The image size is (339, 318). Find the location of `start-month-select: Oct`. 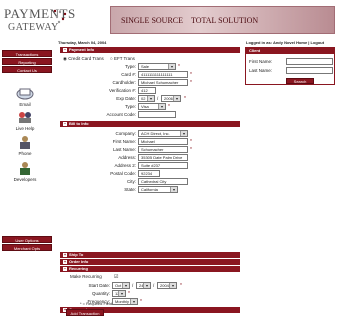

start-month-select: Oct is located at coordinates (121, 285).